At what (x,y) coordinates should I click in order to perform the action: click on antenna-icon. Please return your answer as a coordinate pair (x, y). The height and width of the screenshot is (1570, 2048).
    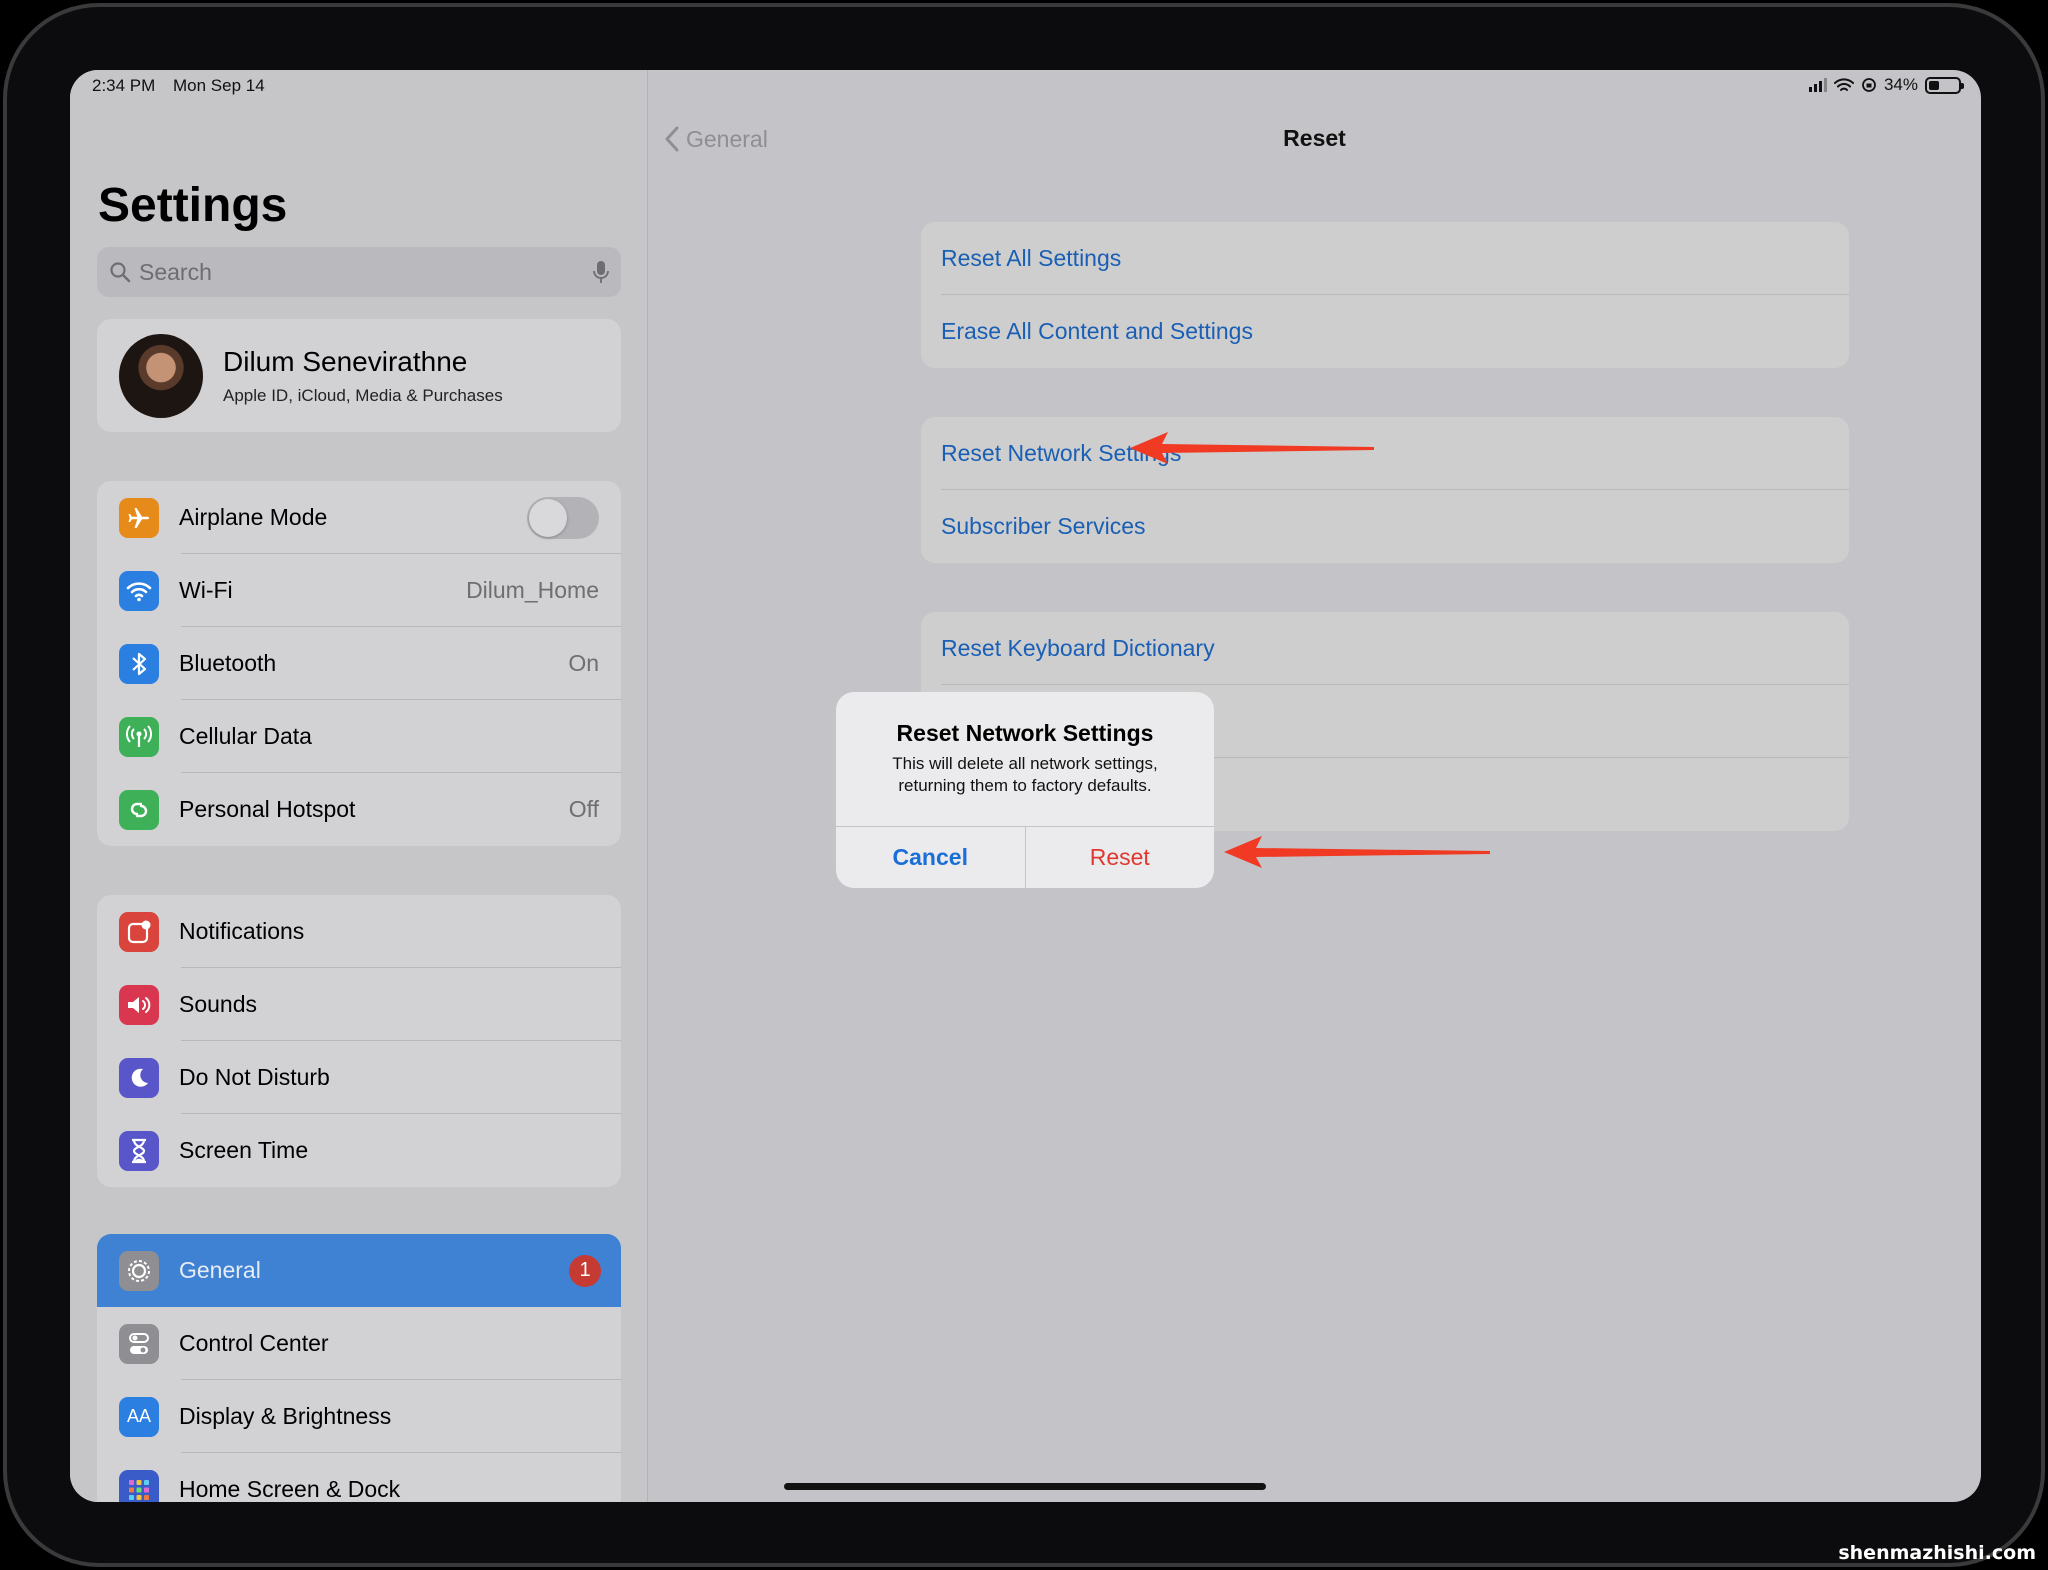
    Looking at the image, I should click on (139, 736).